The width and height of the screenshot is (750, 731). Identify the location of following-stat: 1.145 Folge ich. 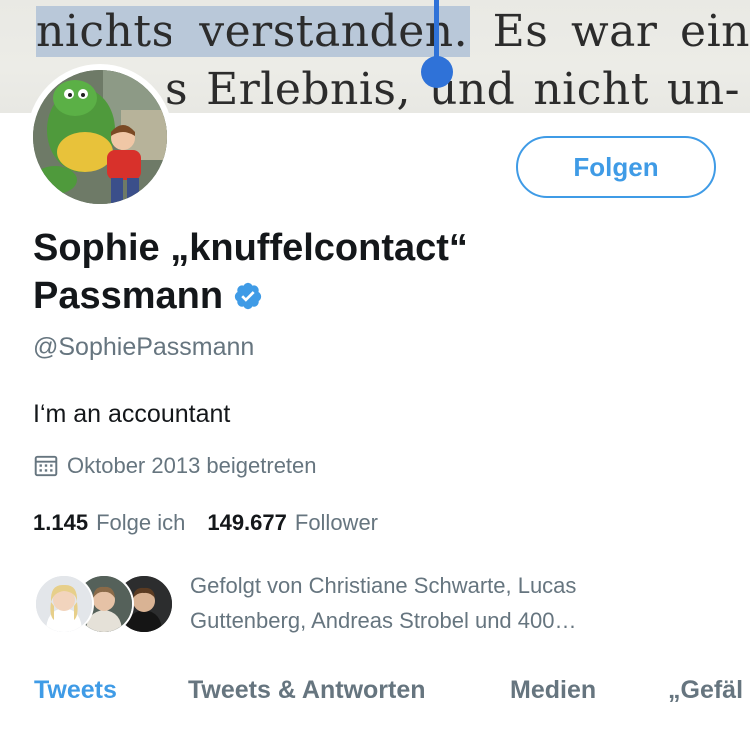
(109, 523).